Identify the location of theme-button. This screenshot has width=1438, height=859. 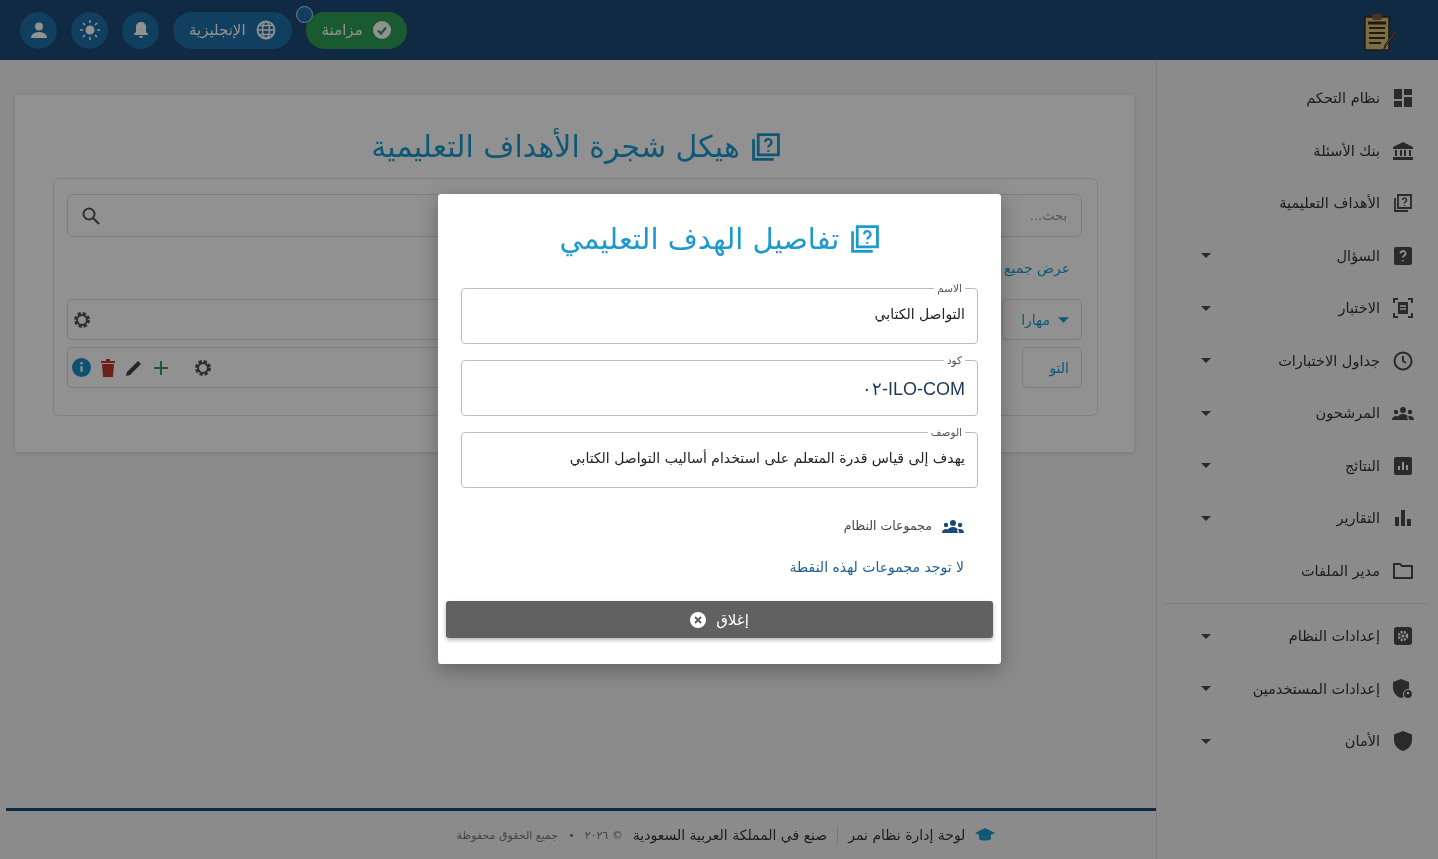
(89, 30).